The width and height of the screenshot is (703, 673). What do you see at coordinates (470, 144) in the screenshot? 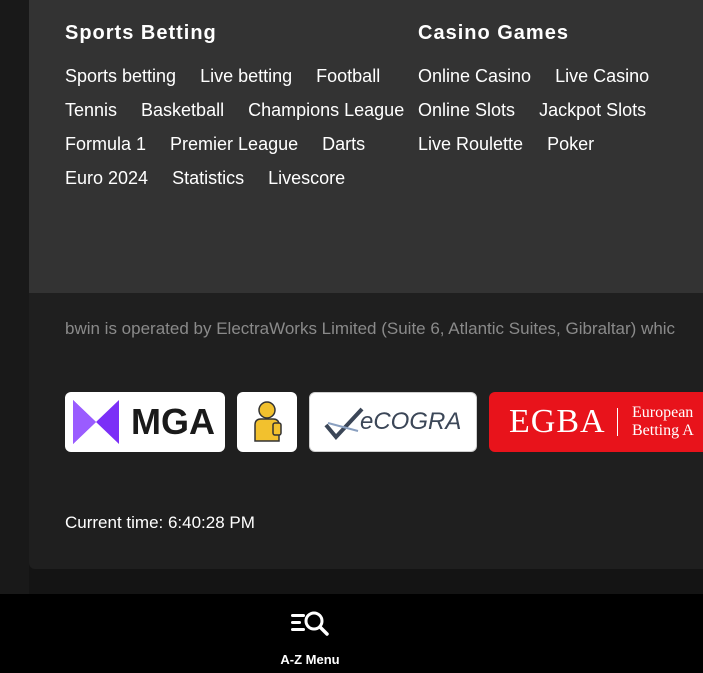
I see `link-live-roulette: Live Roulette` at bounding box center [470, 144].